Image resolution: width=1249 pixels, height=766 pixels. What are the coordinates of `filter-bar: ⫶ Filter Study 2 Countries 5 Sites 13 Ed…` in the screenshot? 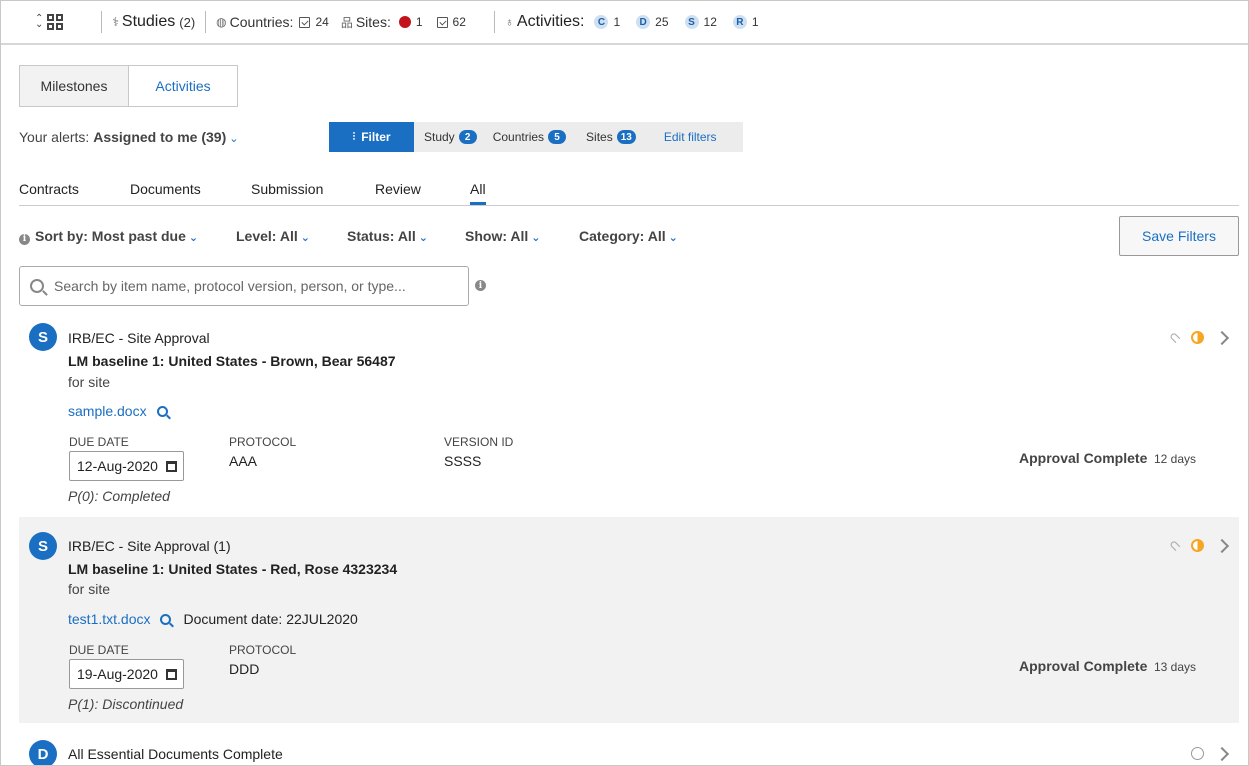 It's located at (536, 137).